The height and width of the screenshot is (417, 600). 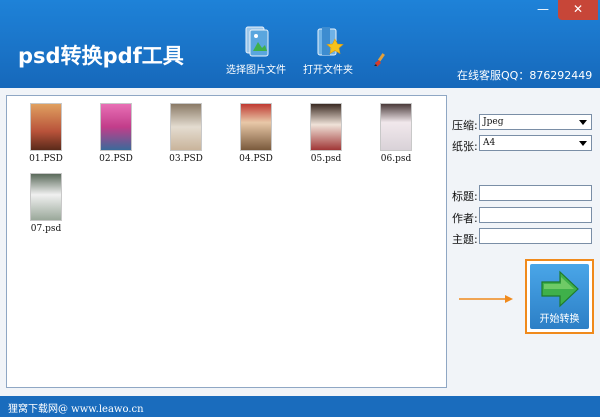 What do you see at coordinates (535, 193) in the screenshot?
I see `title-field` at bounding box center [535, 193].